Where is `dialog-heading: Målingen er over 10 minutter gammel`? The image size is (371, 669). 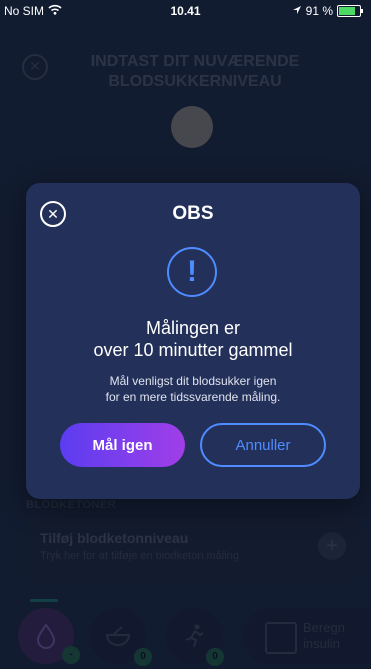 dialog-heading: Målingen er over 10 minutter gammel is located at coordinates (193, 339).